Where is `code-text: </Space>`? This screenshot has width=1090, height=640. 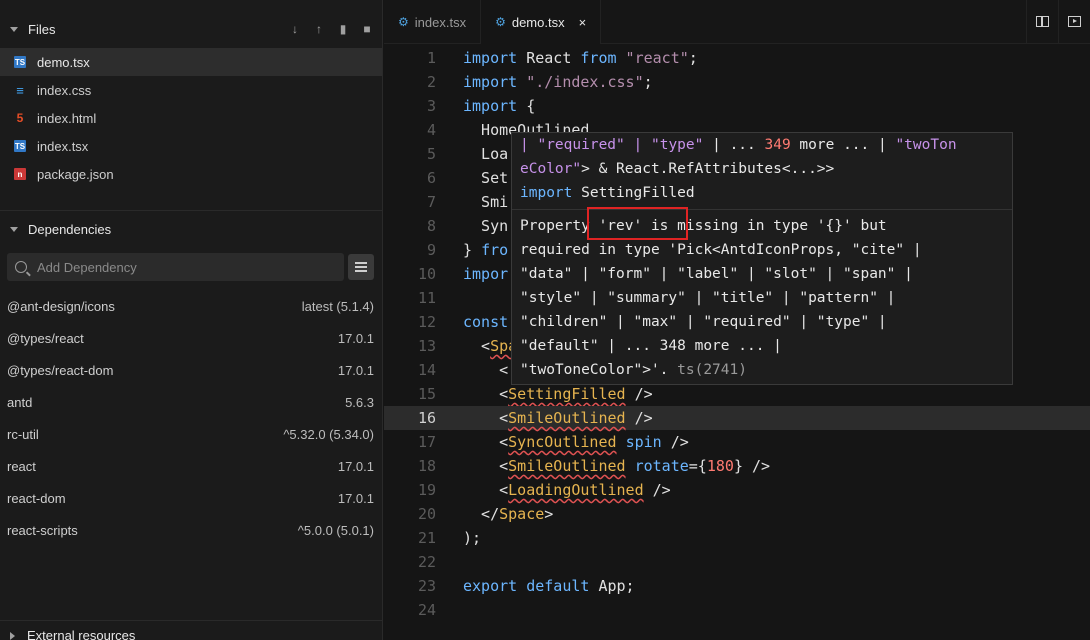
code-text: </Space> is located at coordinates (508, 514).